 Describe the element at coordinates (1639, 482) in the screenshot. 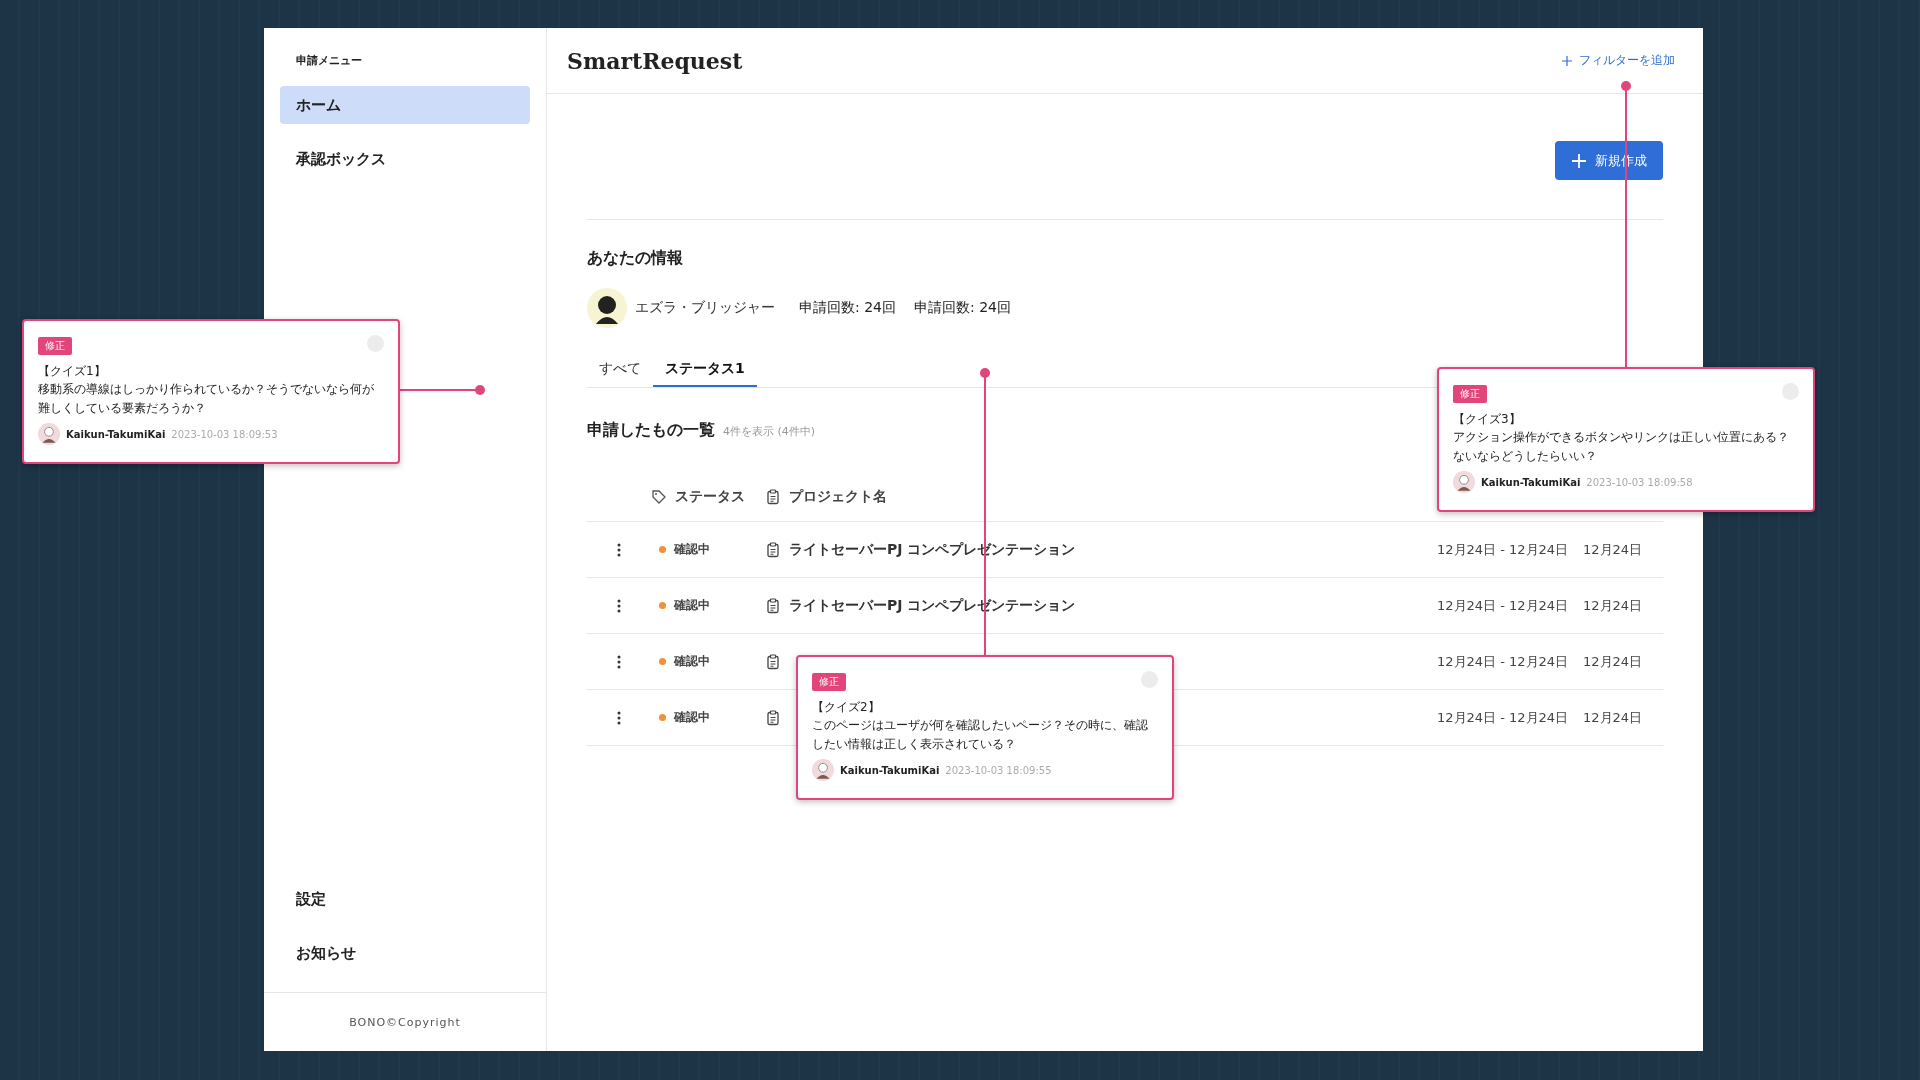

I see `timestamp: 2023-10-03 18:09:58` at that location.